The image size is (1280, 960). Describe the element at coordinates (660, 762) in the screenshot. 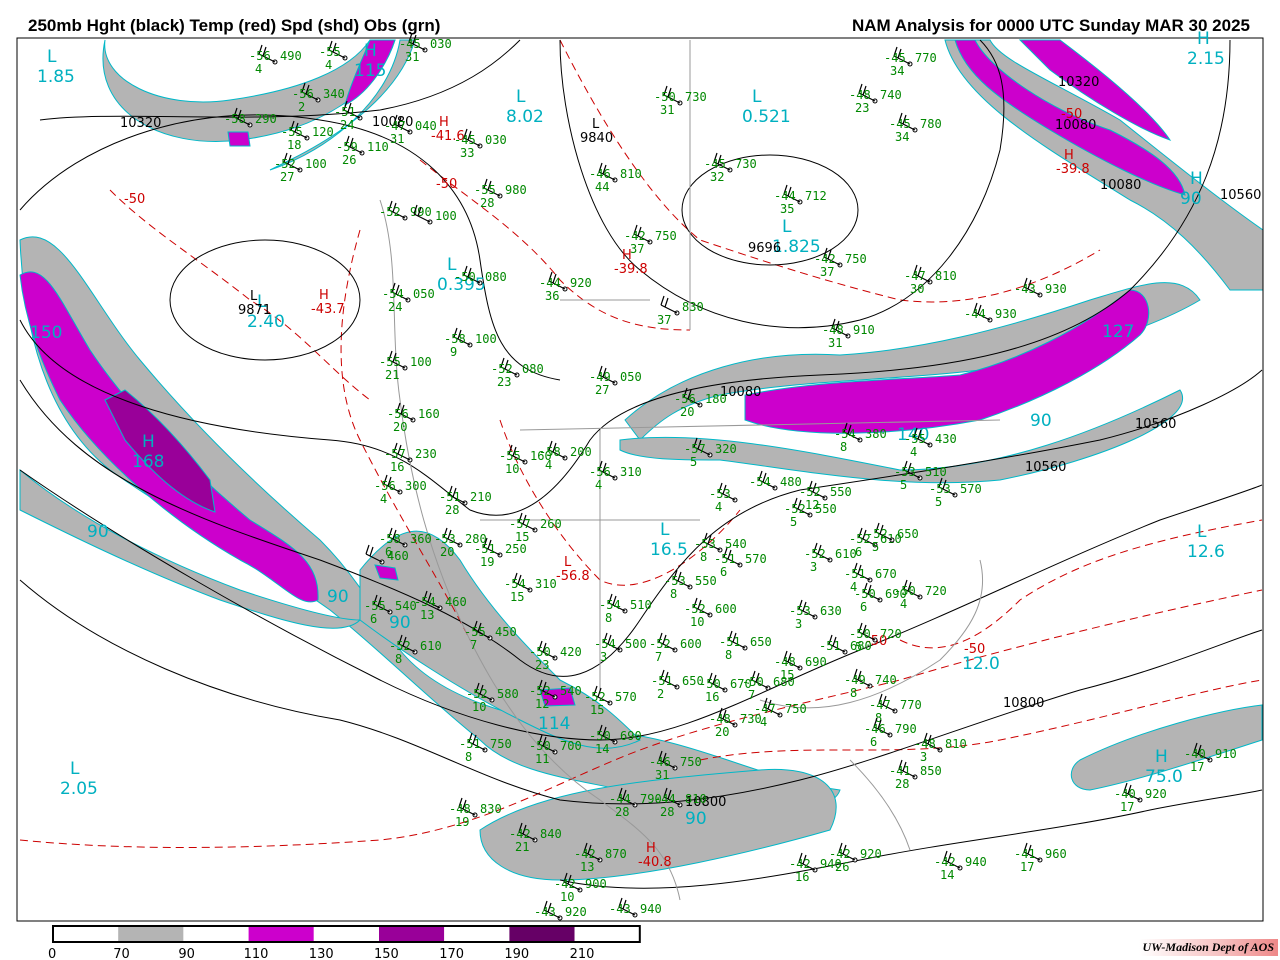

I see `station-temperature: -46` at that location.